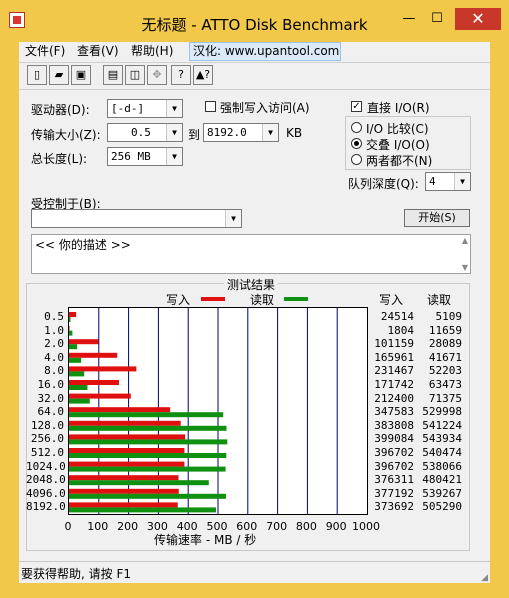 The image size is (509, 598). I want to click on controlled-by-select: ▼, so click(136, 218).